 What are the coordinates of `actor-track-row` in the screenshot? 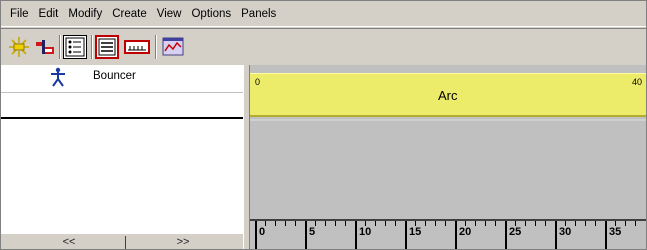 It's located at (122, 106).